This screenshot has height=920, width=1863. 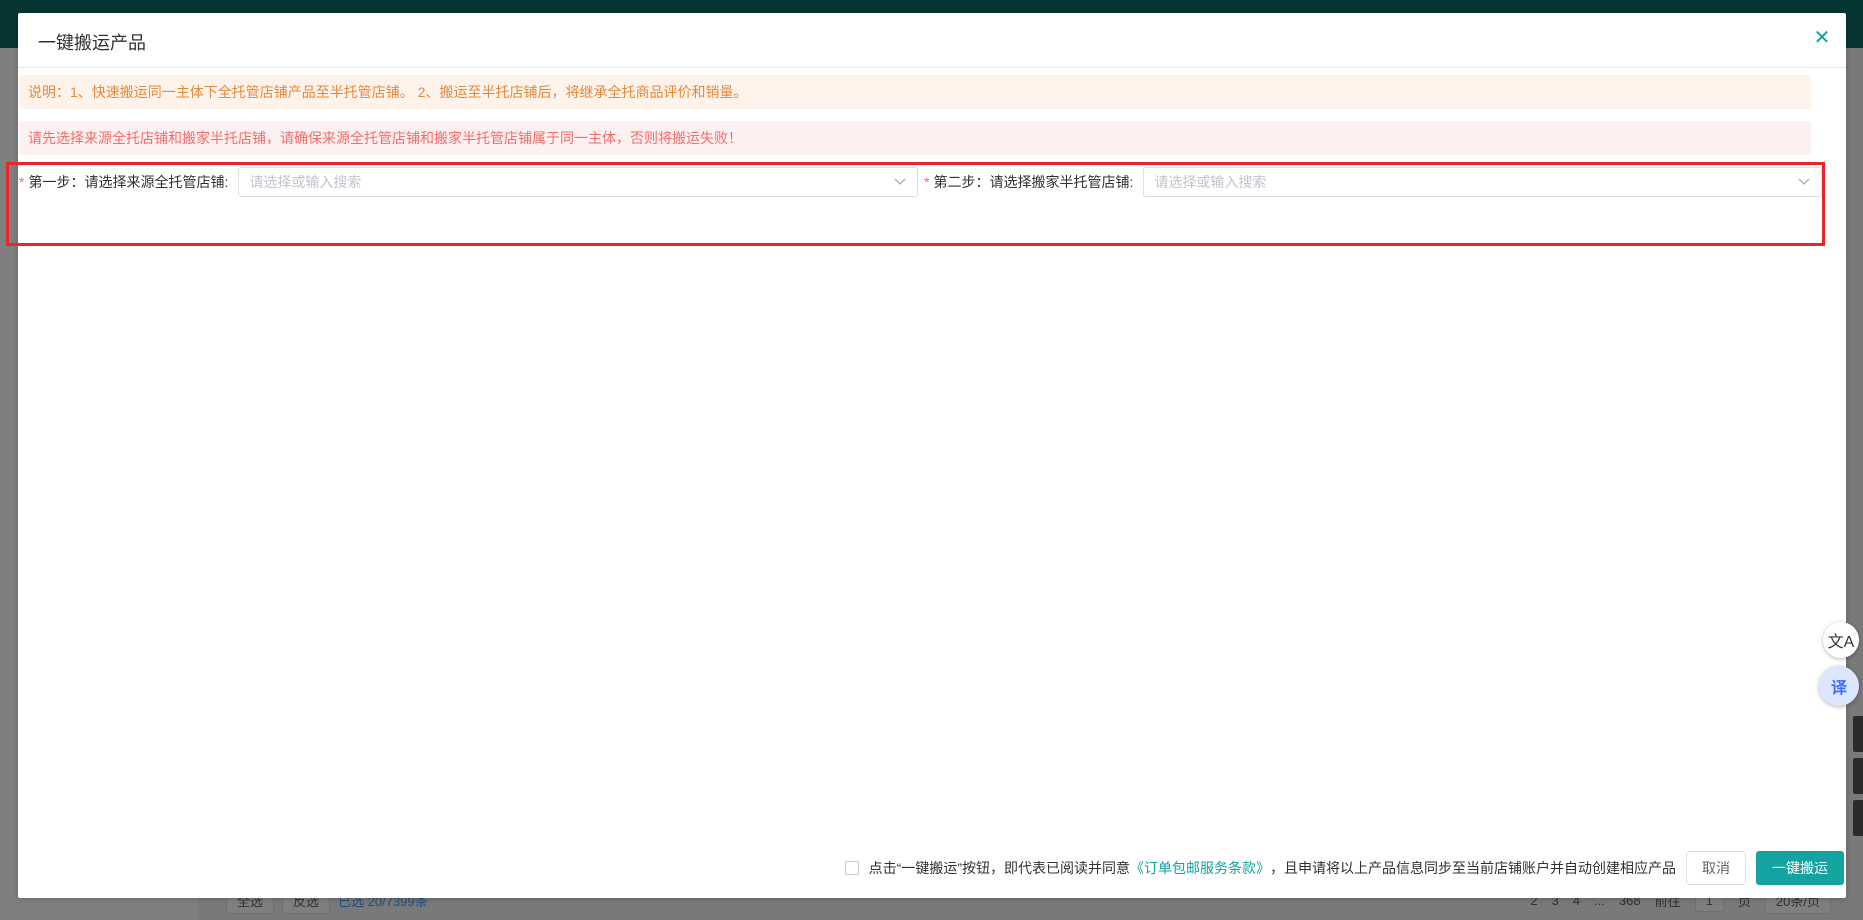 I want to click on step1-field: * 第一步：请选择来源全托管店铺: 请选择或输入搜索, so click(x=469, y=182).